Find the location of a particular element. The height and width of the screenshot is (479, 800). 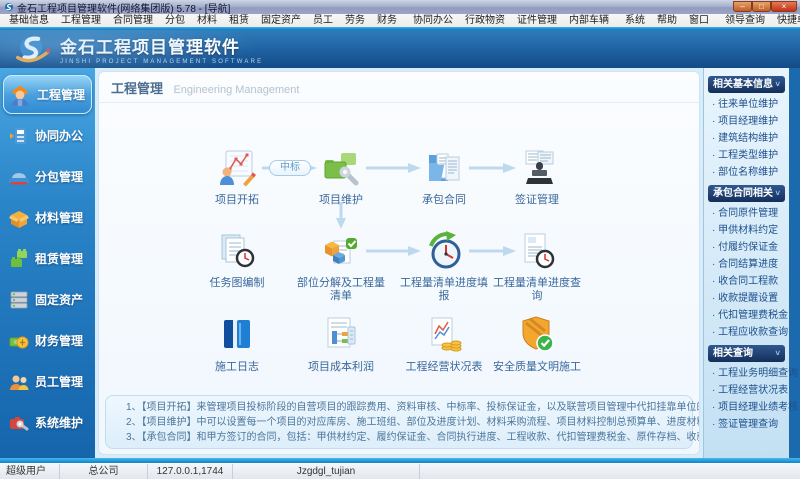

flow-node-cost-profit: 项目成本利润 is located at coordinates (341, 344).